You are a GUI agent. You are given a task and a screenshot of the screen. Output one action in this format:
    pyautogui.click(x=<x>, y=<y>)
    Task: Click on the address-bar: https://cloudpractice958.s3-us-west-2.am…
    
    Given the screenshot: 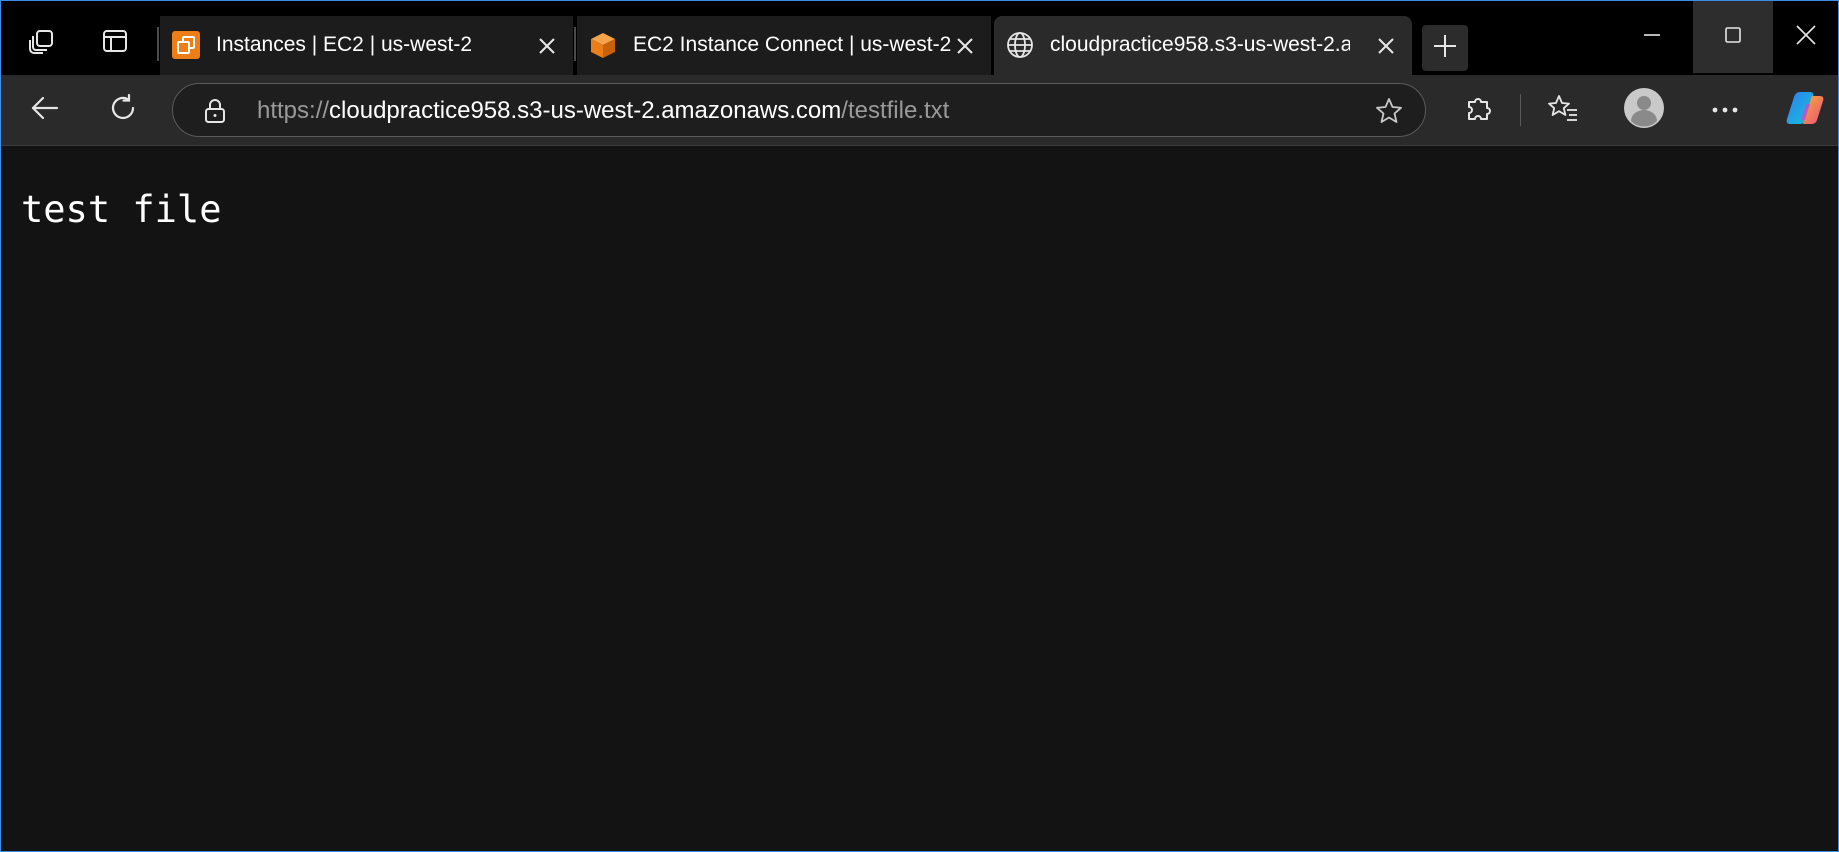 What is the action you would take?
    pyautogui.click(x=799, y=110)
    